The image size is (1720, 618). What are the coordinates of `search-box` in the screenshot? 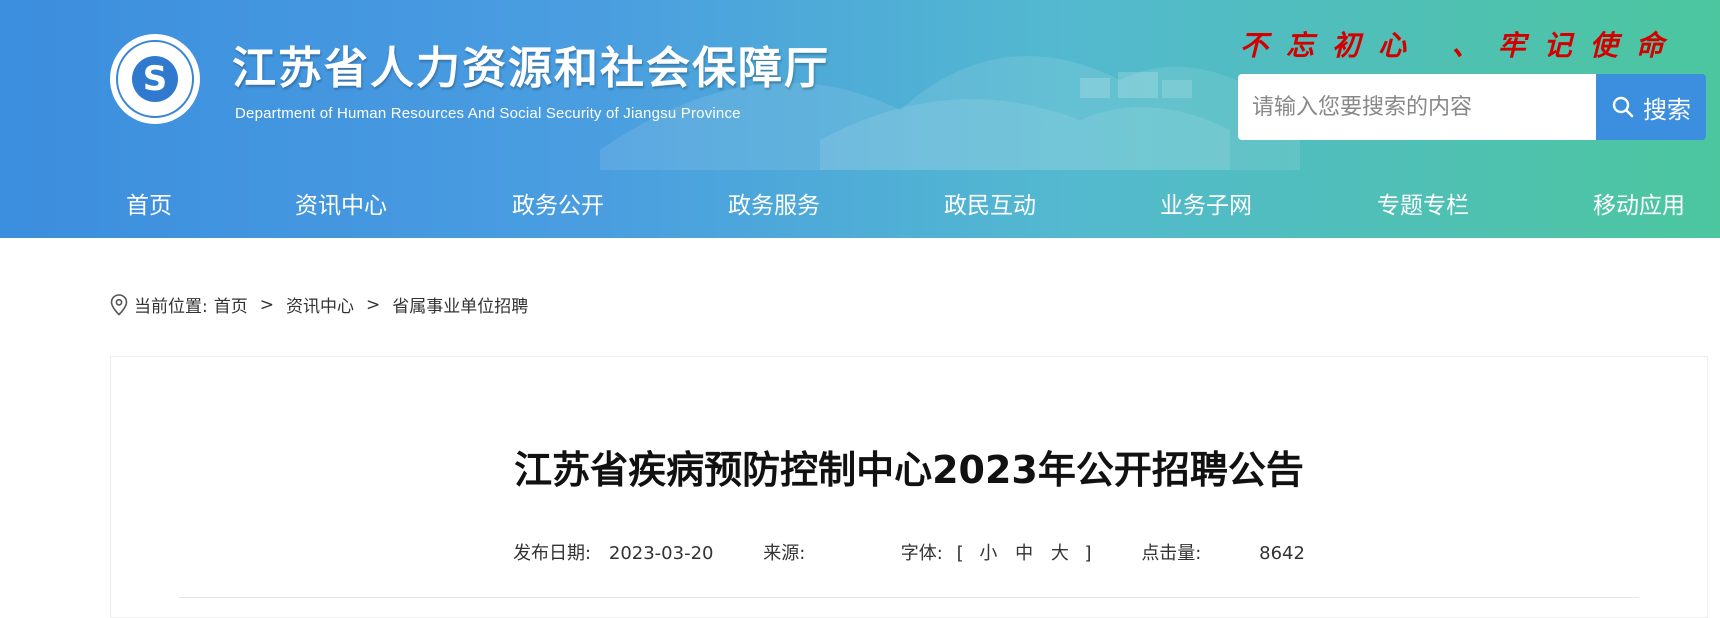 It's located at (1417, 107).